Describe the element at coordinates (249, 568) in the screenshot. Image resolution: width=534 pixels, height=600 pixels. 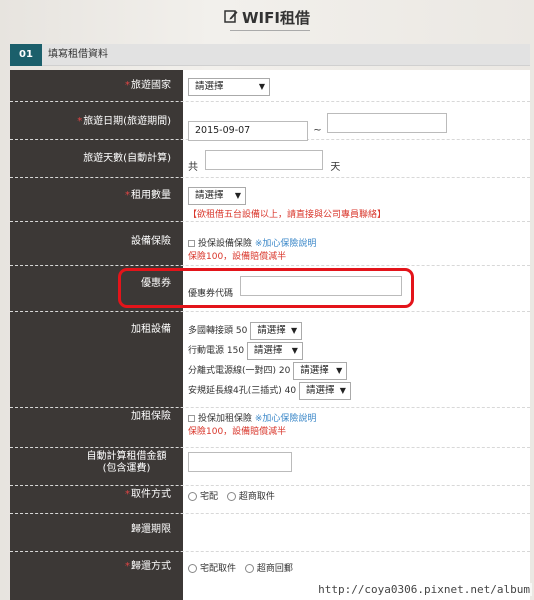
I see `return-radio-store` at that location.